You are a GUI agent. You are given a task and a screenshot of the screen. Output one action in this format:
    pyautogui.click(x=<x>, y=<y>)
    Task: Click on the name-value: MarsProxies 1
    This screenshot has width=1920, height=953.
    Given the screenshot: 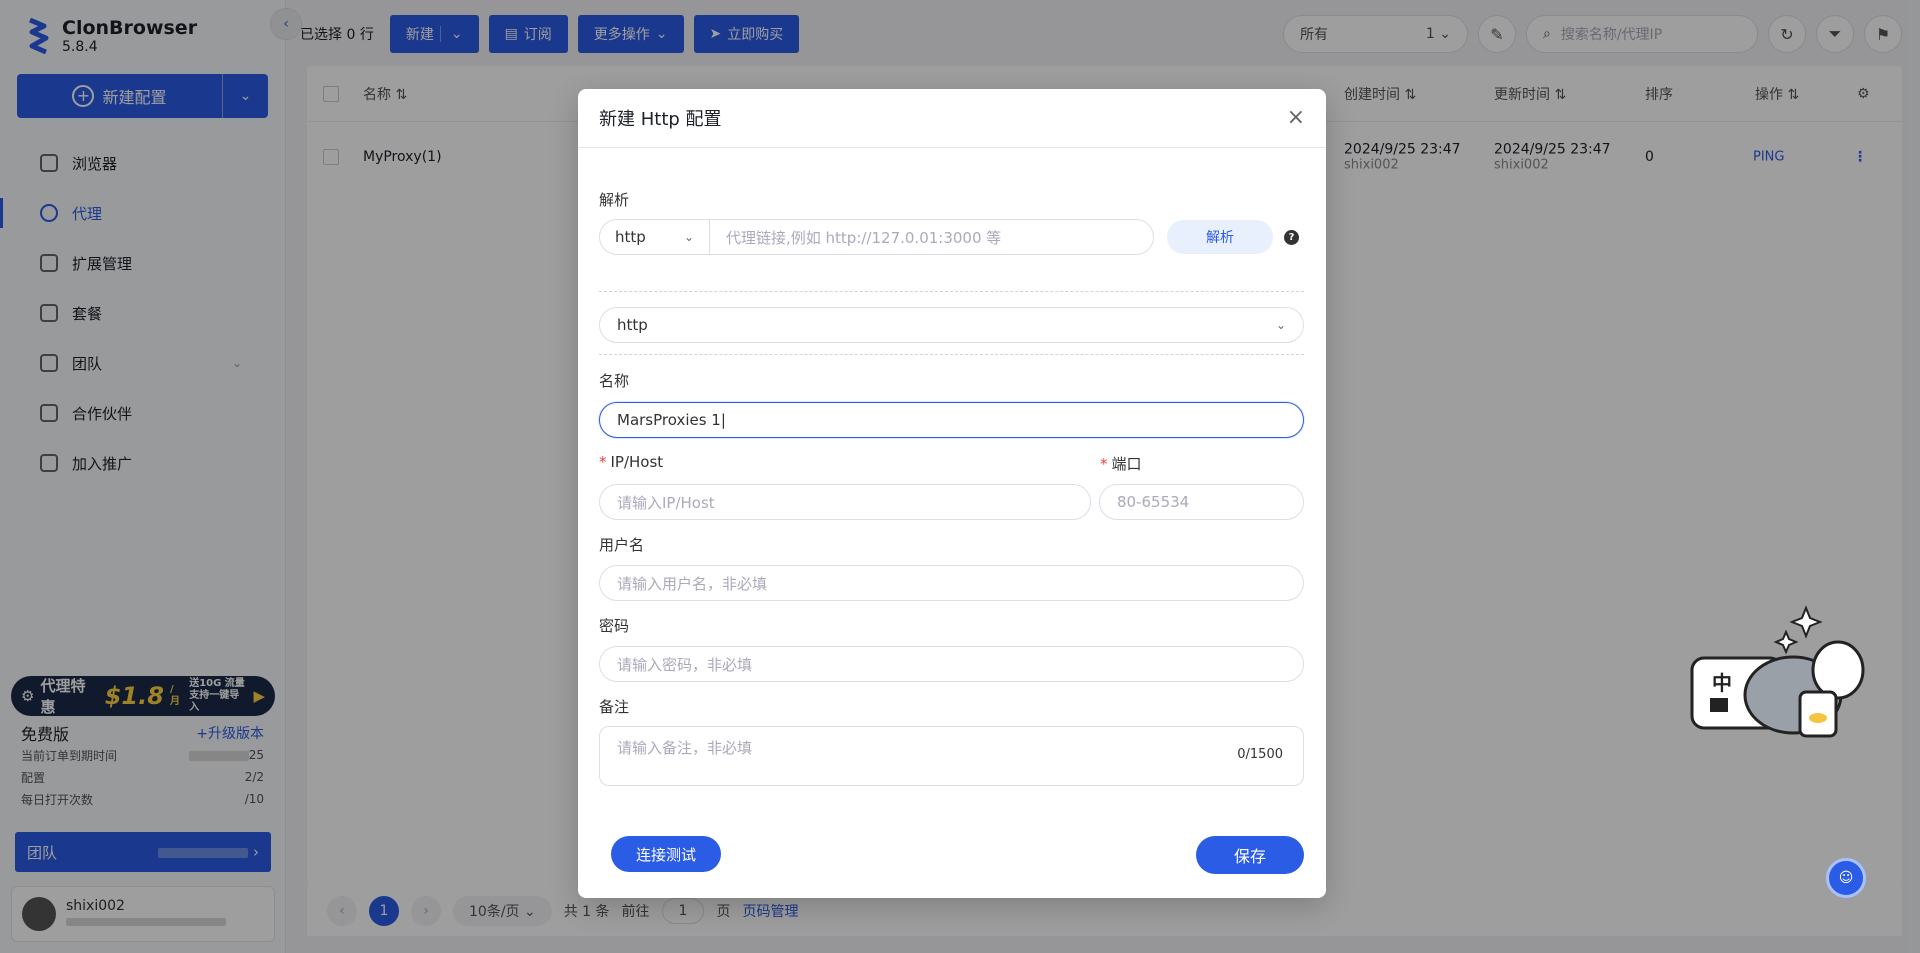 What is the action you would take?
    pyautogui.click(x=669, y=420)
    